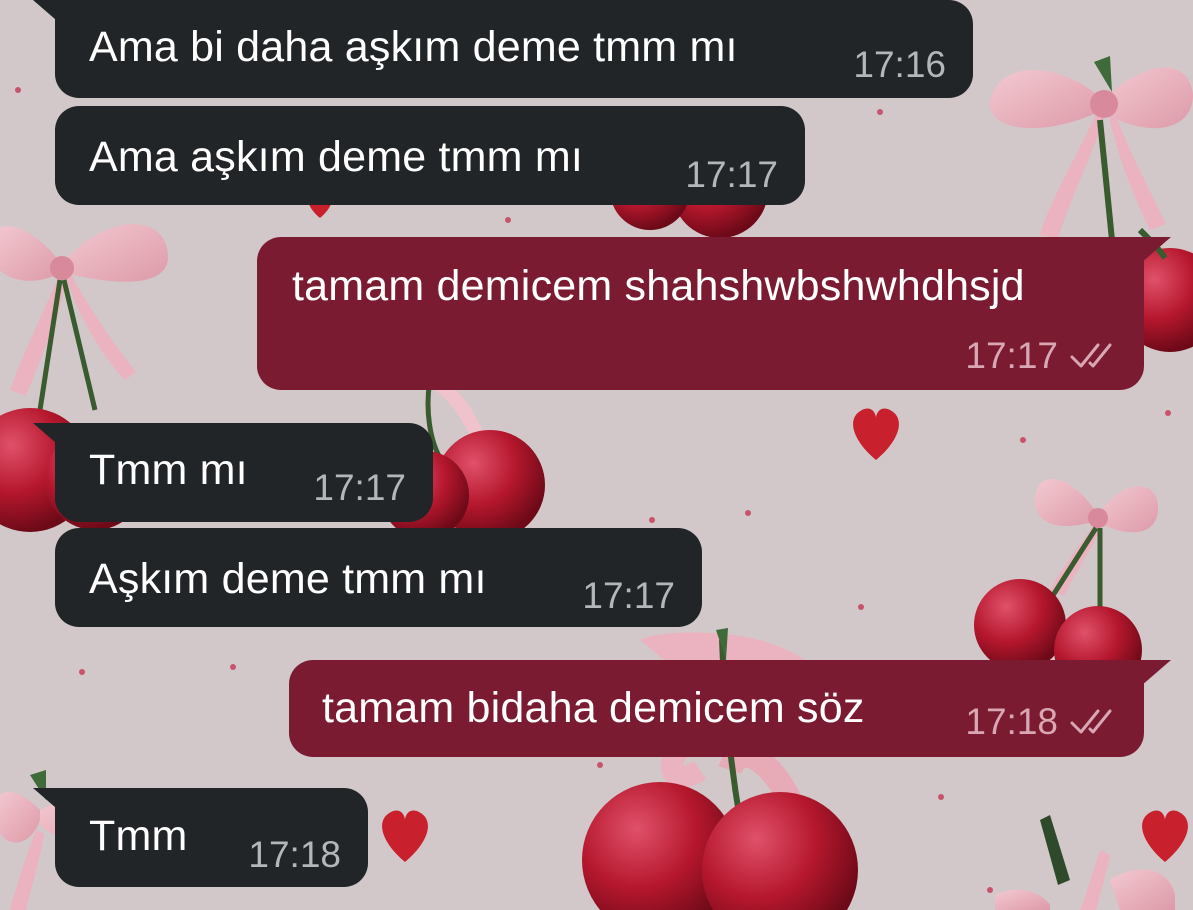 This screenshot has width=1193, height=910. I want to click on incoming-message-bubble: Ama bi daha aşkım deme tmm mı 17:16, so click(514, 49).